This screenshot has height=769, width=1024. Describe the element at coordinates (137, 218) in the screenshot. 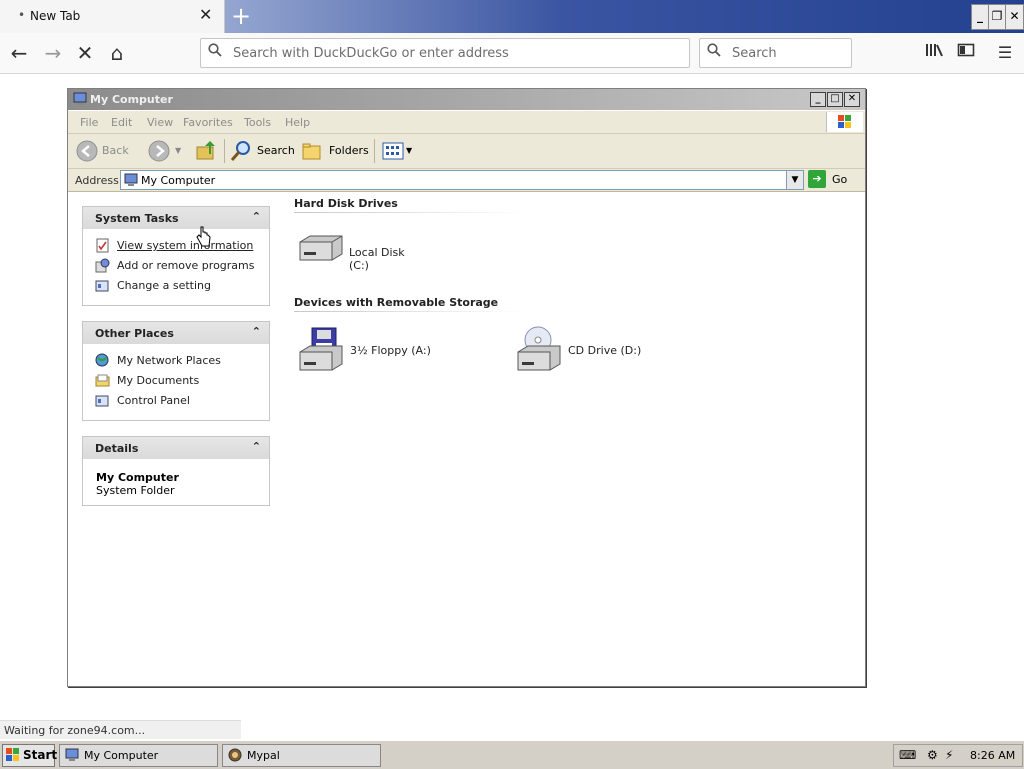

I see `system-tasks-title: System Tasks` at that location.